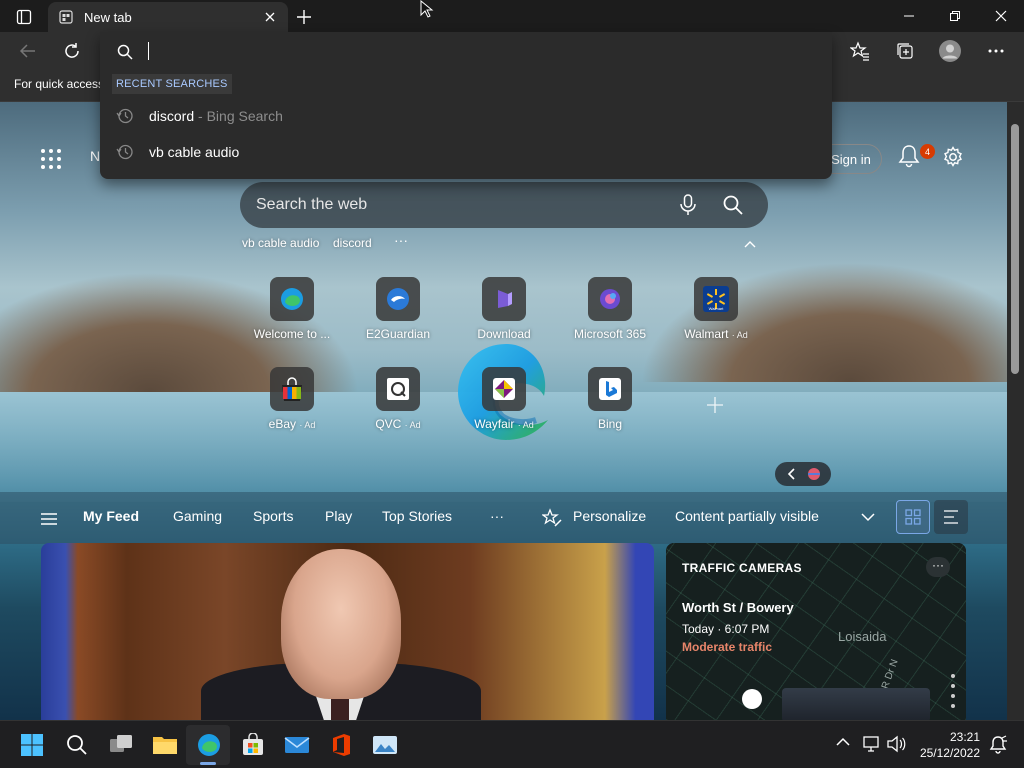 The width and height of the screenshot is (1024, 768). I want to click on add-quick-link-icon, so click(715, 405).